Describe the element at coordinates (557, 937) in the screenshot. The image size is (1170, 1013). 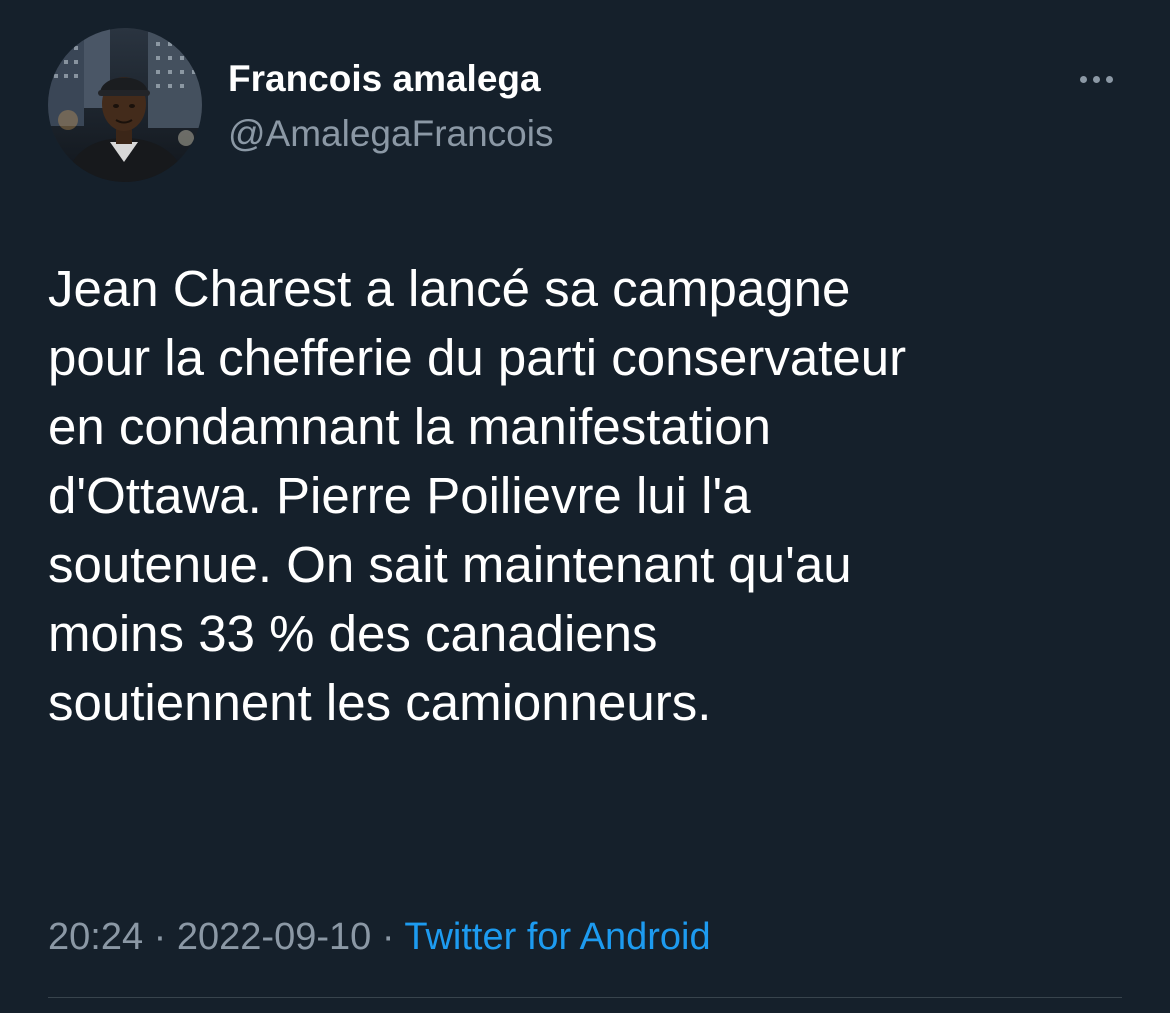
I see `tweet-source-link: Twitter for Android` at that location.